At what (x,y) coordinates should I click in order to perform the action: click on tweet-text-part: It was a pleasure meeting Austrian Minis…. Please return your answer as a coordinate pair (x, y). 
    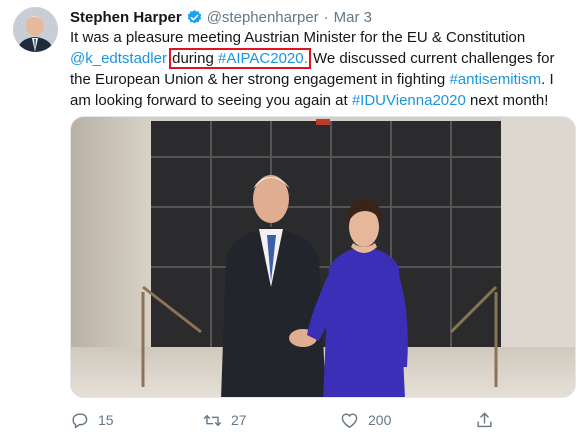
    Looking at the image, I should click on (298, 37).